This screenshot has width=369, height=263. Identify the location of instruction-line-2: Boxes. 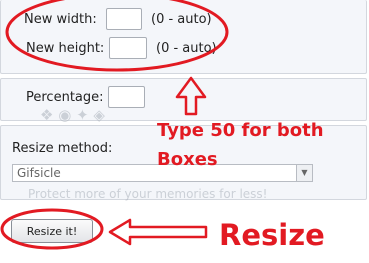
(187, 159).